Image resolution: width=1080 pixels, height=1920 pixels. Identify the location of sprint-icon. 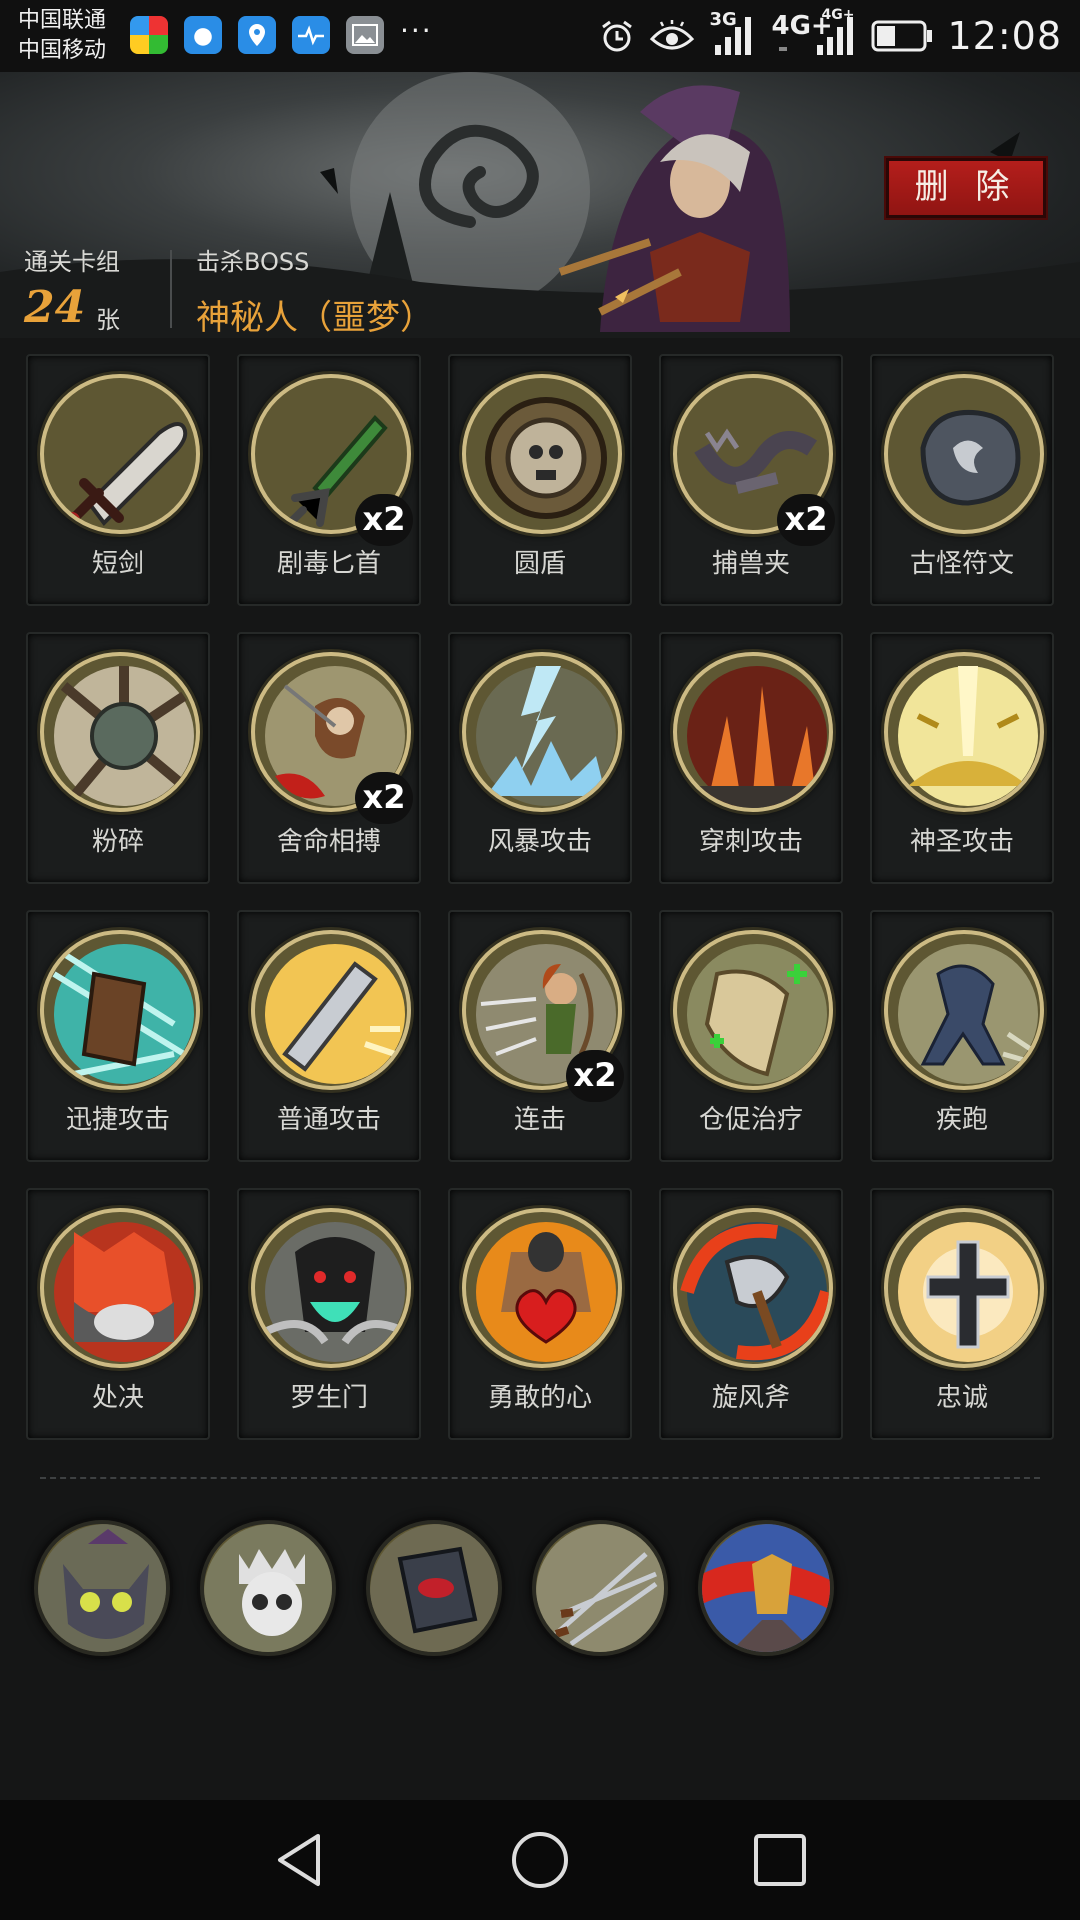
(969, 1014).